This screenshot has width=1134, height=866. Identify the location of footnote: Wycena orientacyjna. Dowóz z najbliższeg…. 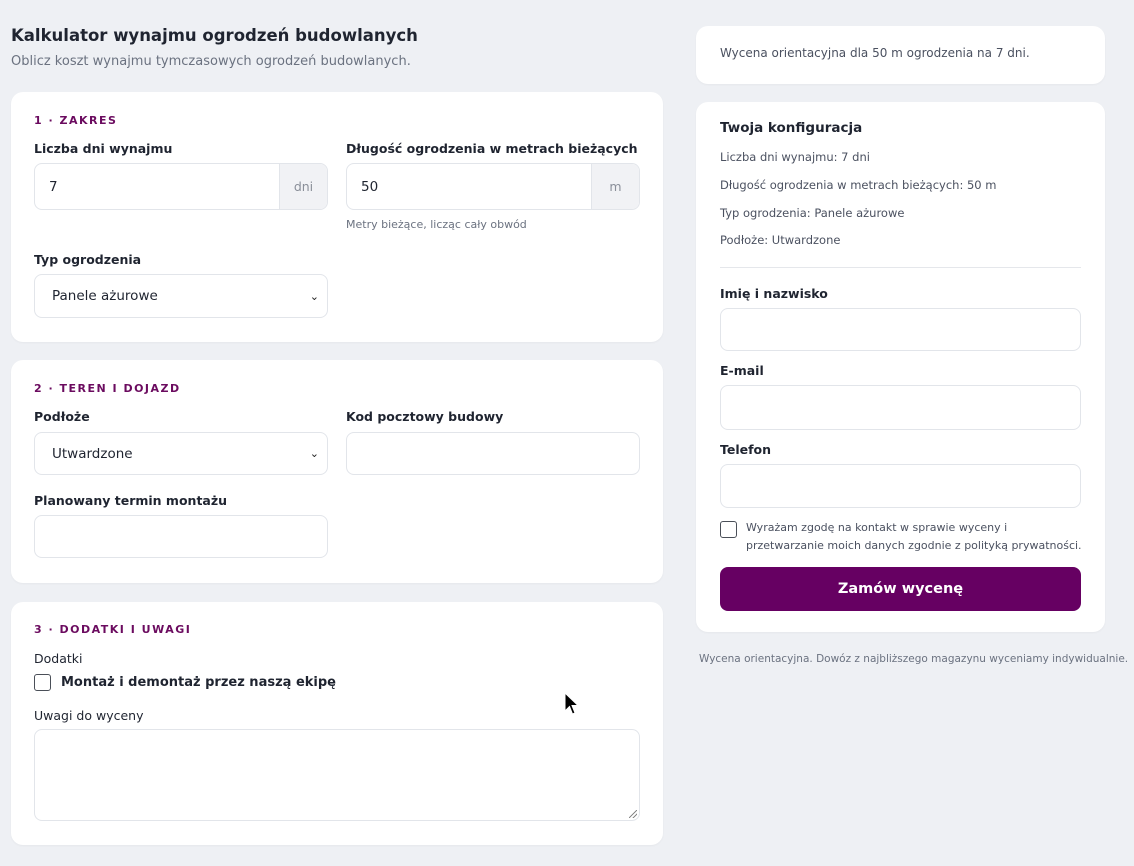
(914, 659).